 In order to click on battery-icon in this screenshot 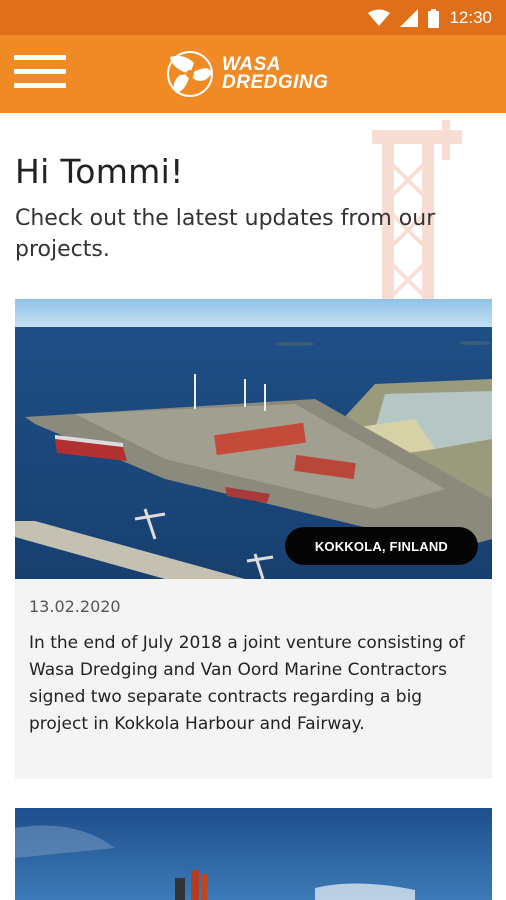, I will do `click(434, 18)`.